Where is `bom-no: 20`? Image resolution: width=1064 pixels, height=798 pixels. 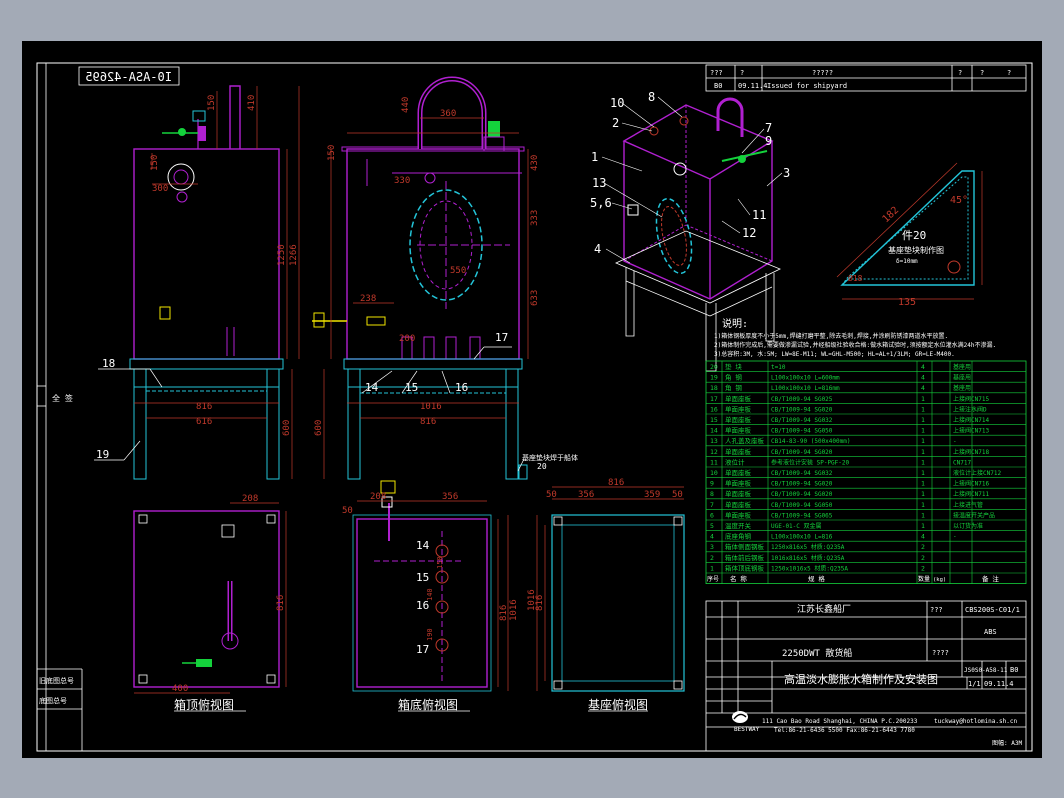
bom-no: 20 is located at coordinates (714, 367).